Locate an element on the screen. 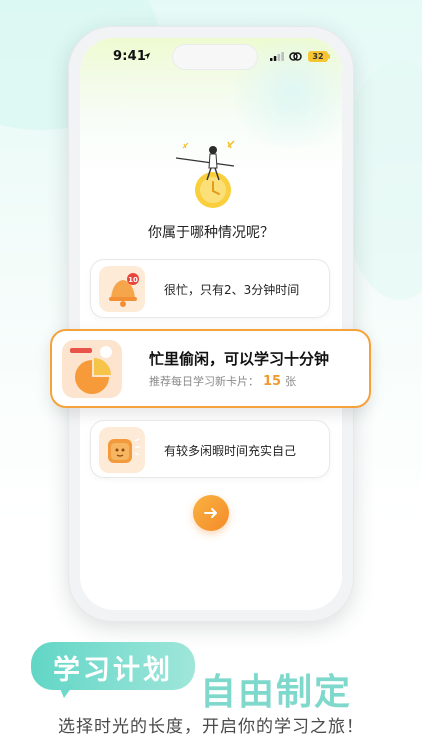 This screenshot has height=750, width=422. clock-person-illustration is located at coordinates (205, 174).